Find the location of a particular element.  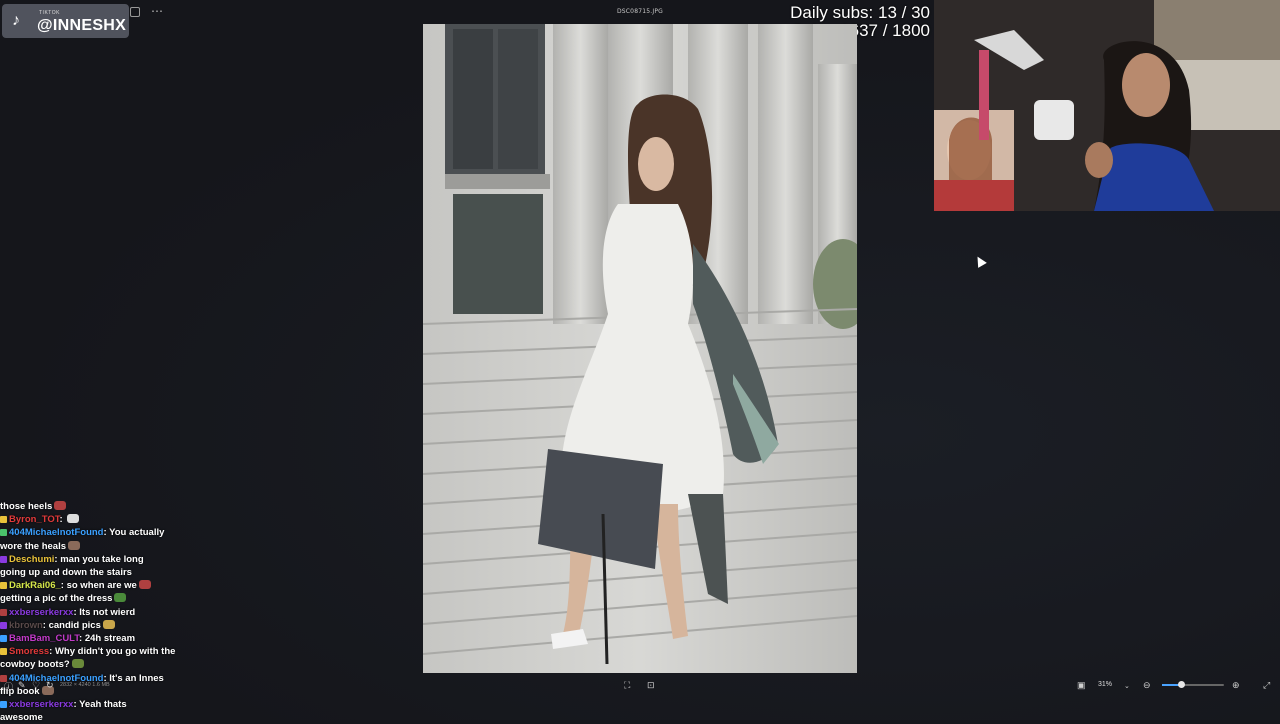

ellipsis-icon: ⋯ is located at coordinates (157, 11).